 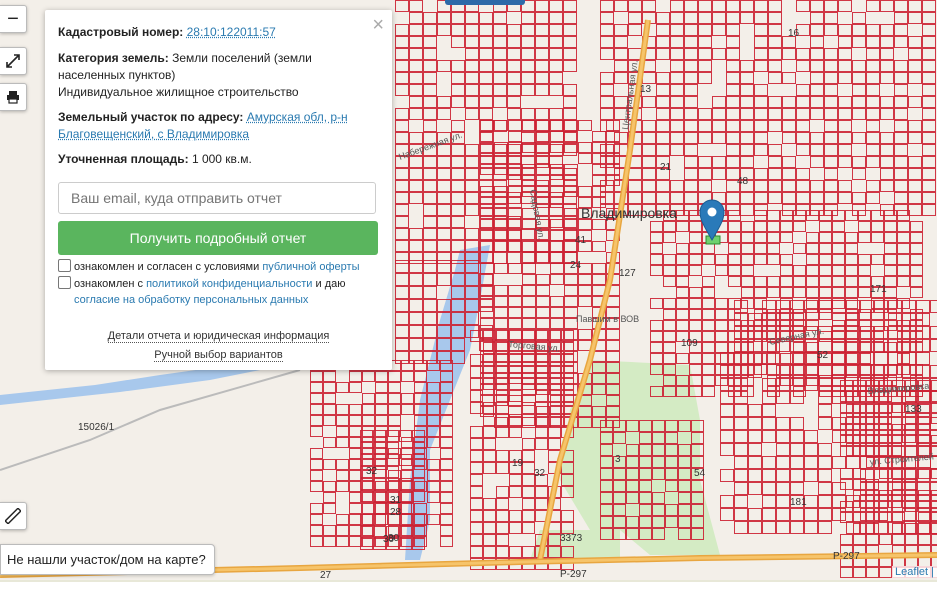 I want to click on zoom-out-button: −, so click(x=13, y=19).